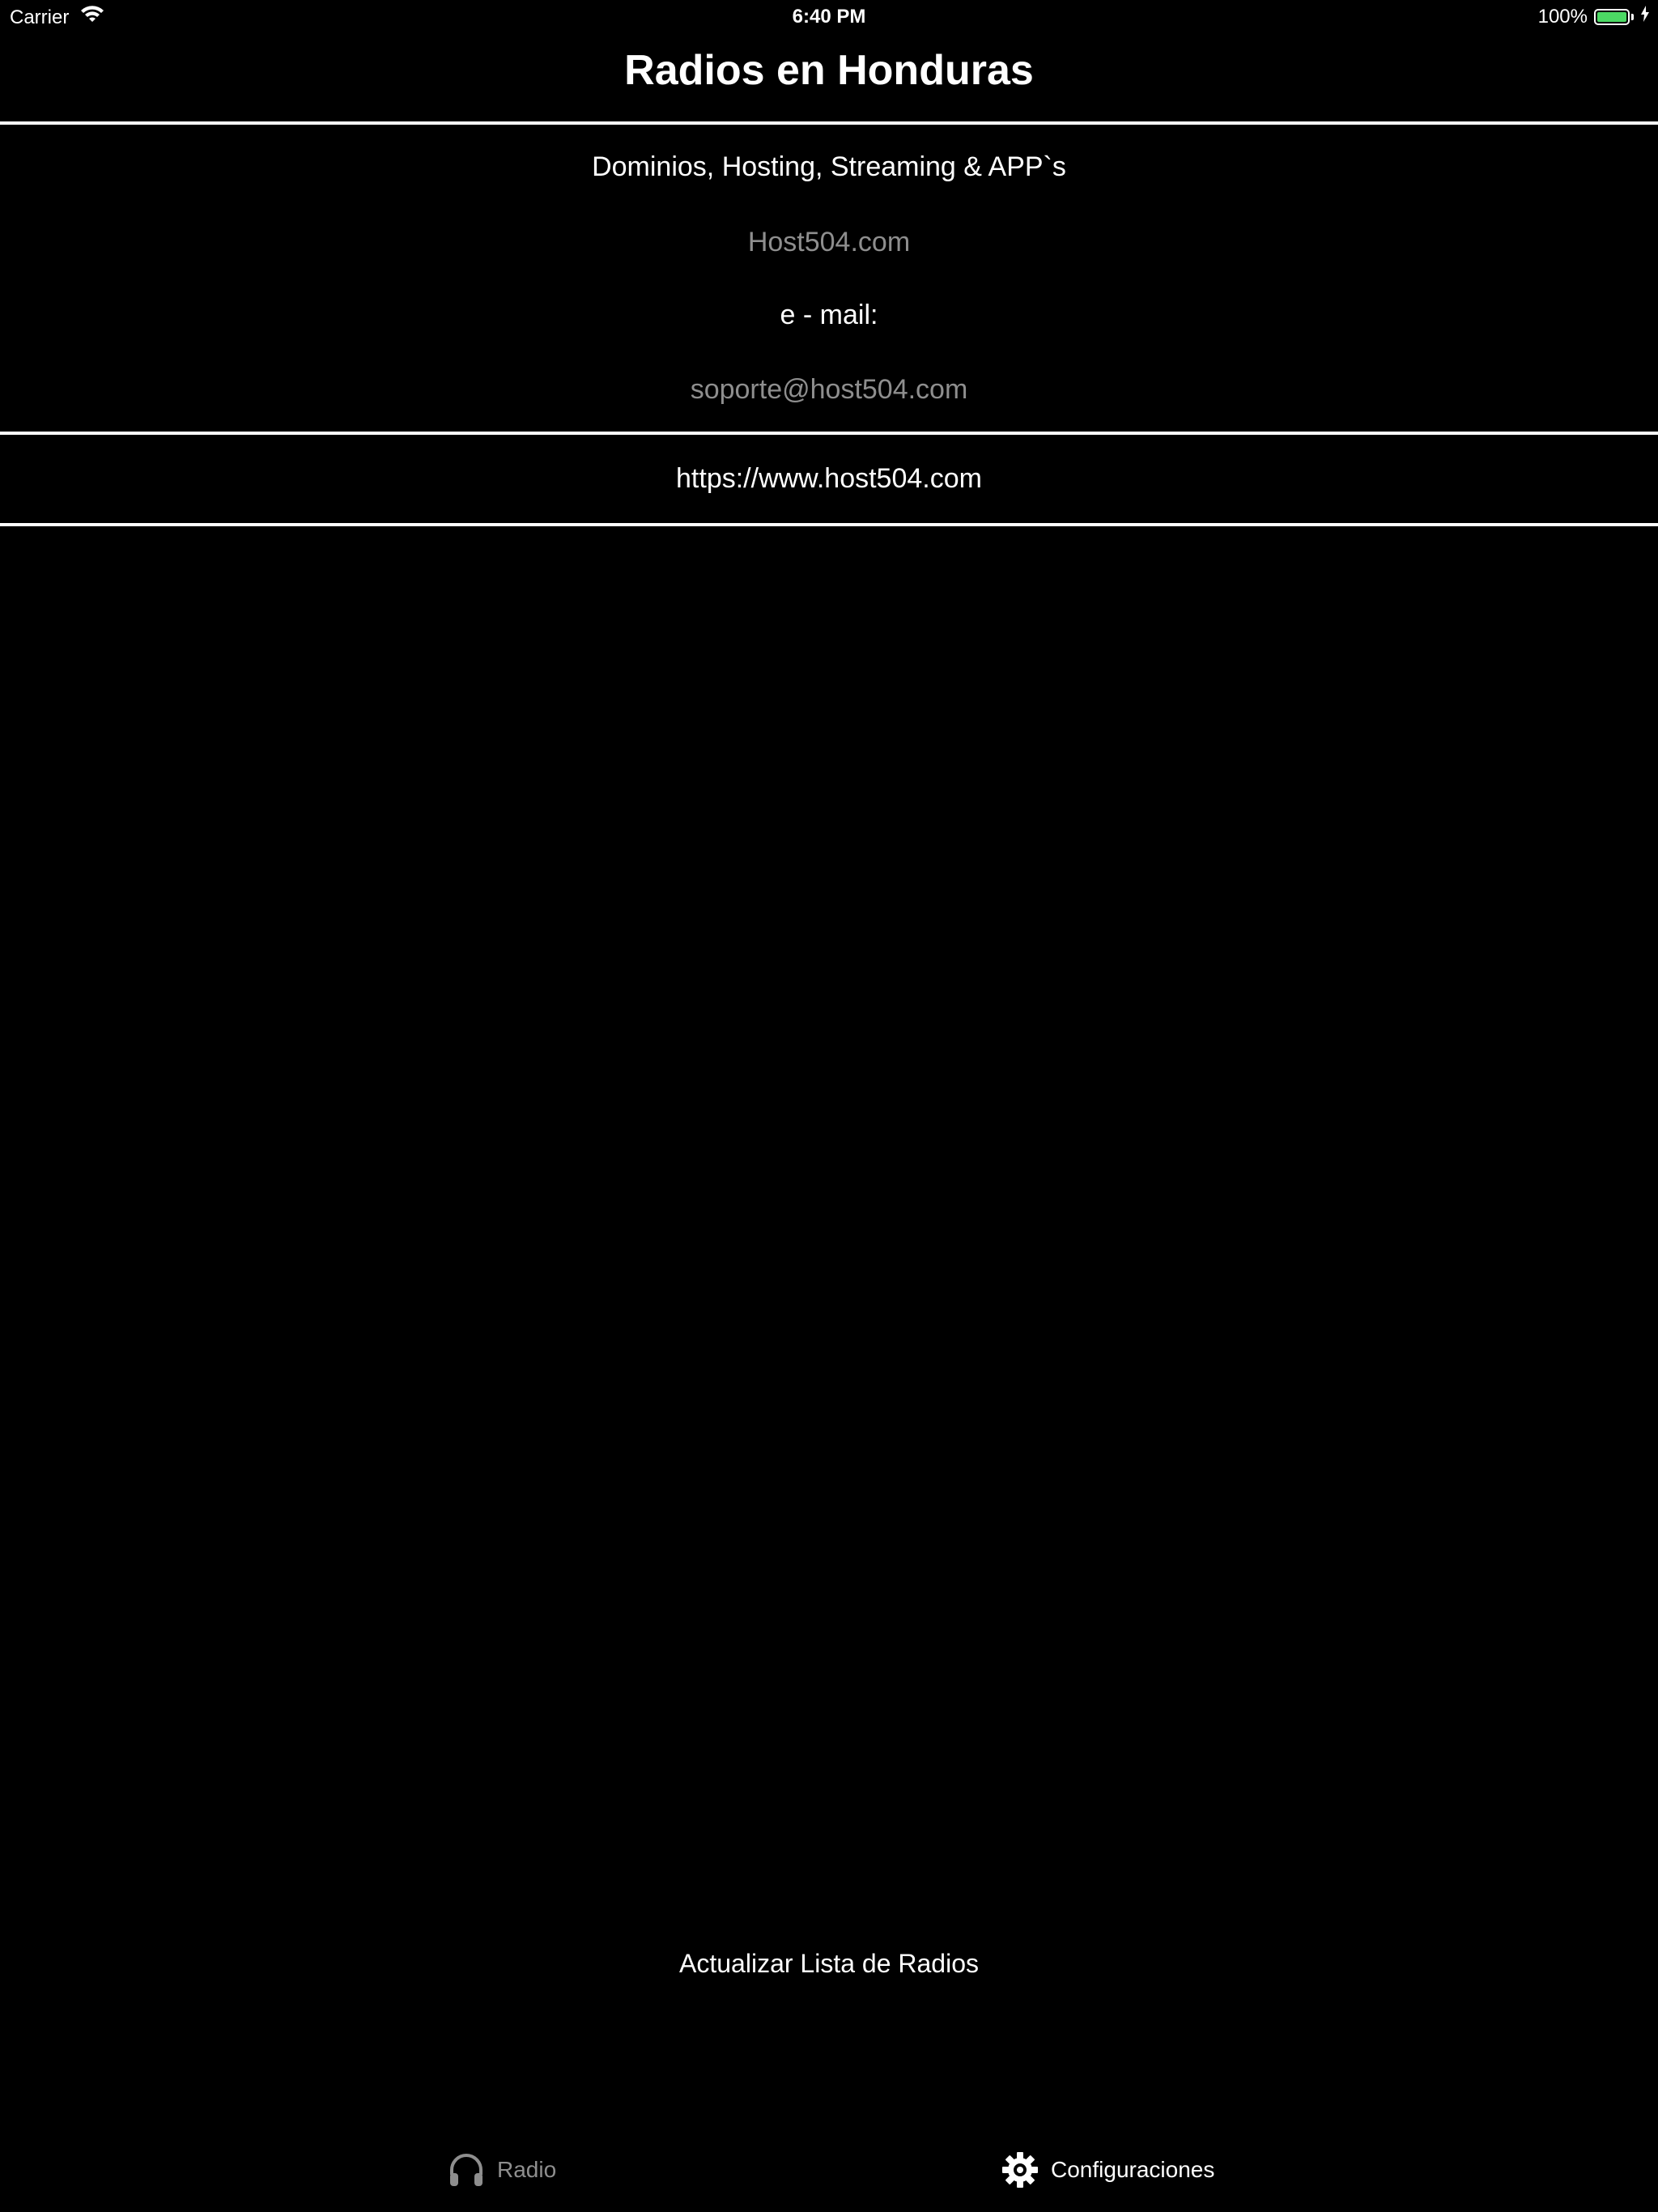 The width and height of the screenshot is (1658, 2212). Describe the element at coordinates (829, 242) in the screenshot. I see `company-link: Host504.com` at that location.